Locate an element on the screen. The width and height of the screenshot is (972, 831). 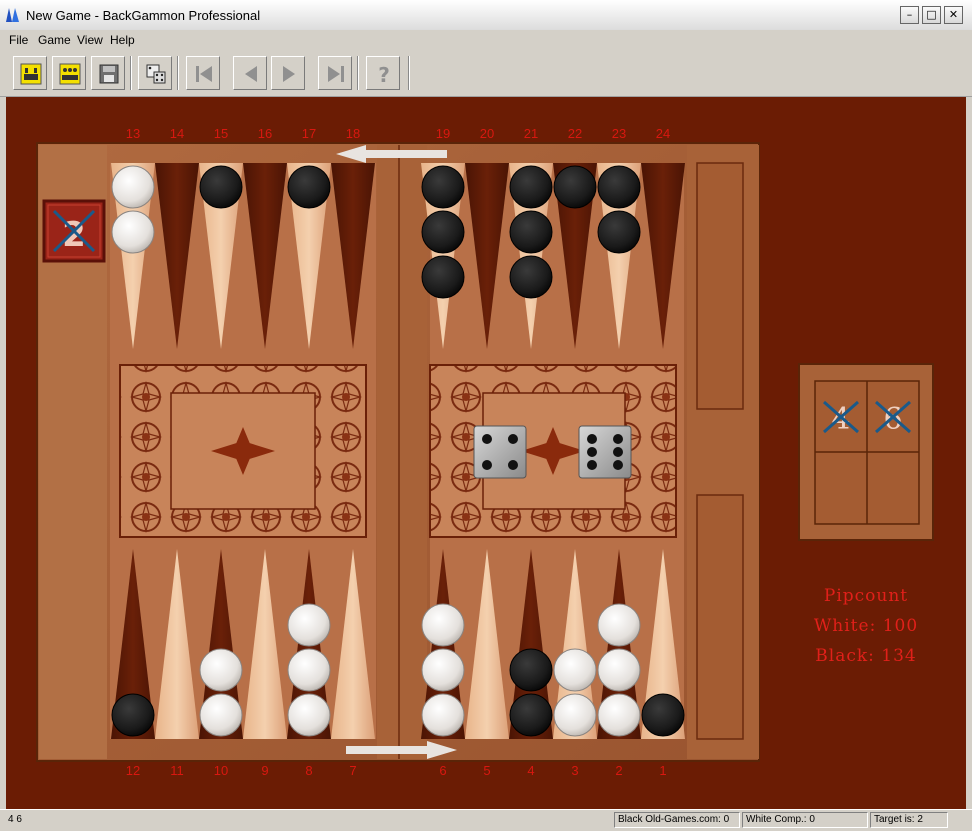
next-move-icon is located at coordinates (289, 74).